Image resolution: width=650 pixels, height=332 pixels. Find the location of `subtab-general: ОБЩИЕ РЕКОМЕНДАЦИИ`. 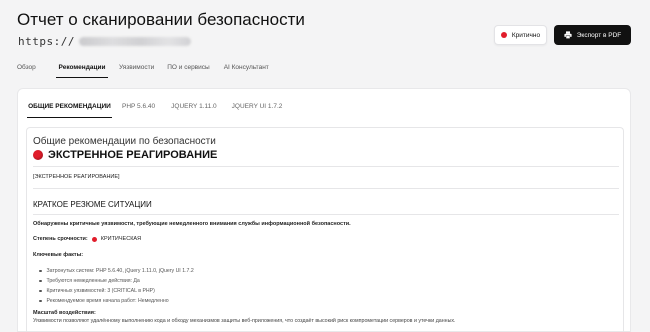

subtab-general: ОБЩИЕ РЕКОМЕНДАЦИИ is located at coordinates (69, 108).